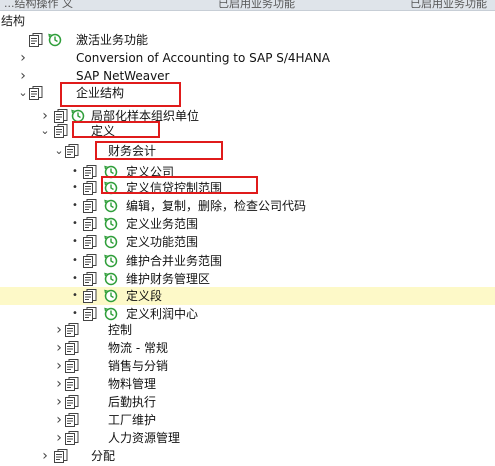 This screenshot has height=466, width=495. Describe the element at coordinates (247, 330) in the screenshot. I see `tree-node: › 控制` at that location.